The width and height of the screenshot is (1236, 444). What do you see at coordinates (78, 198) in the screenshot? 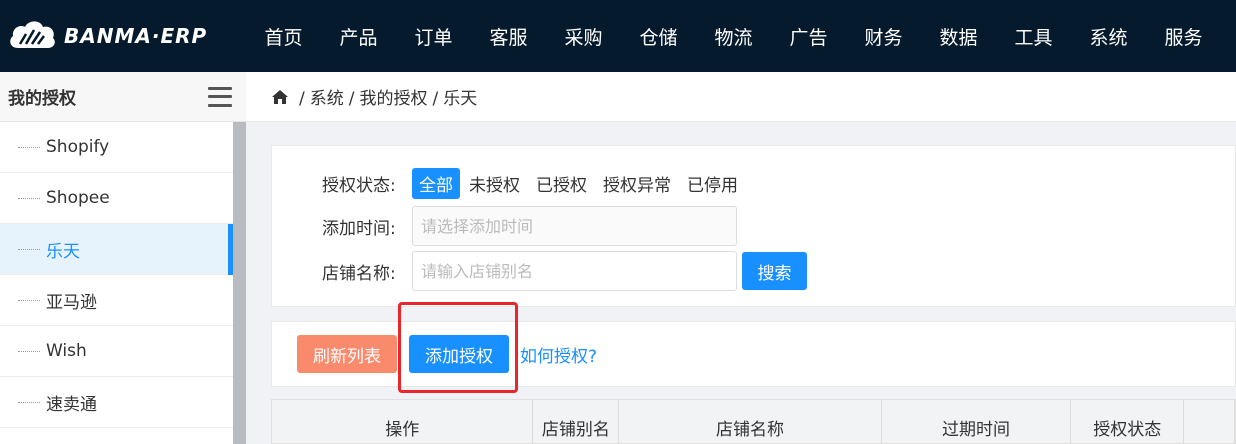
I see `sidebar-item-label: Shopee` at bounding box center [78, 198].